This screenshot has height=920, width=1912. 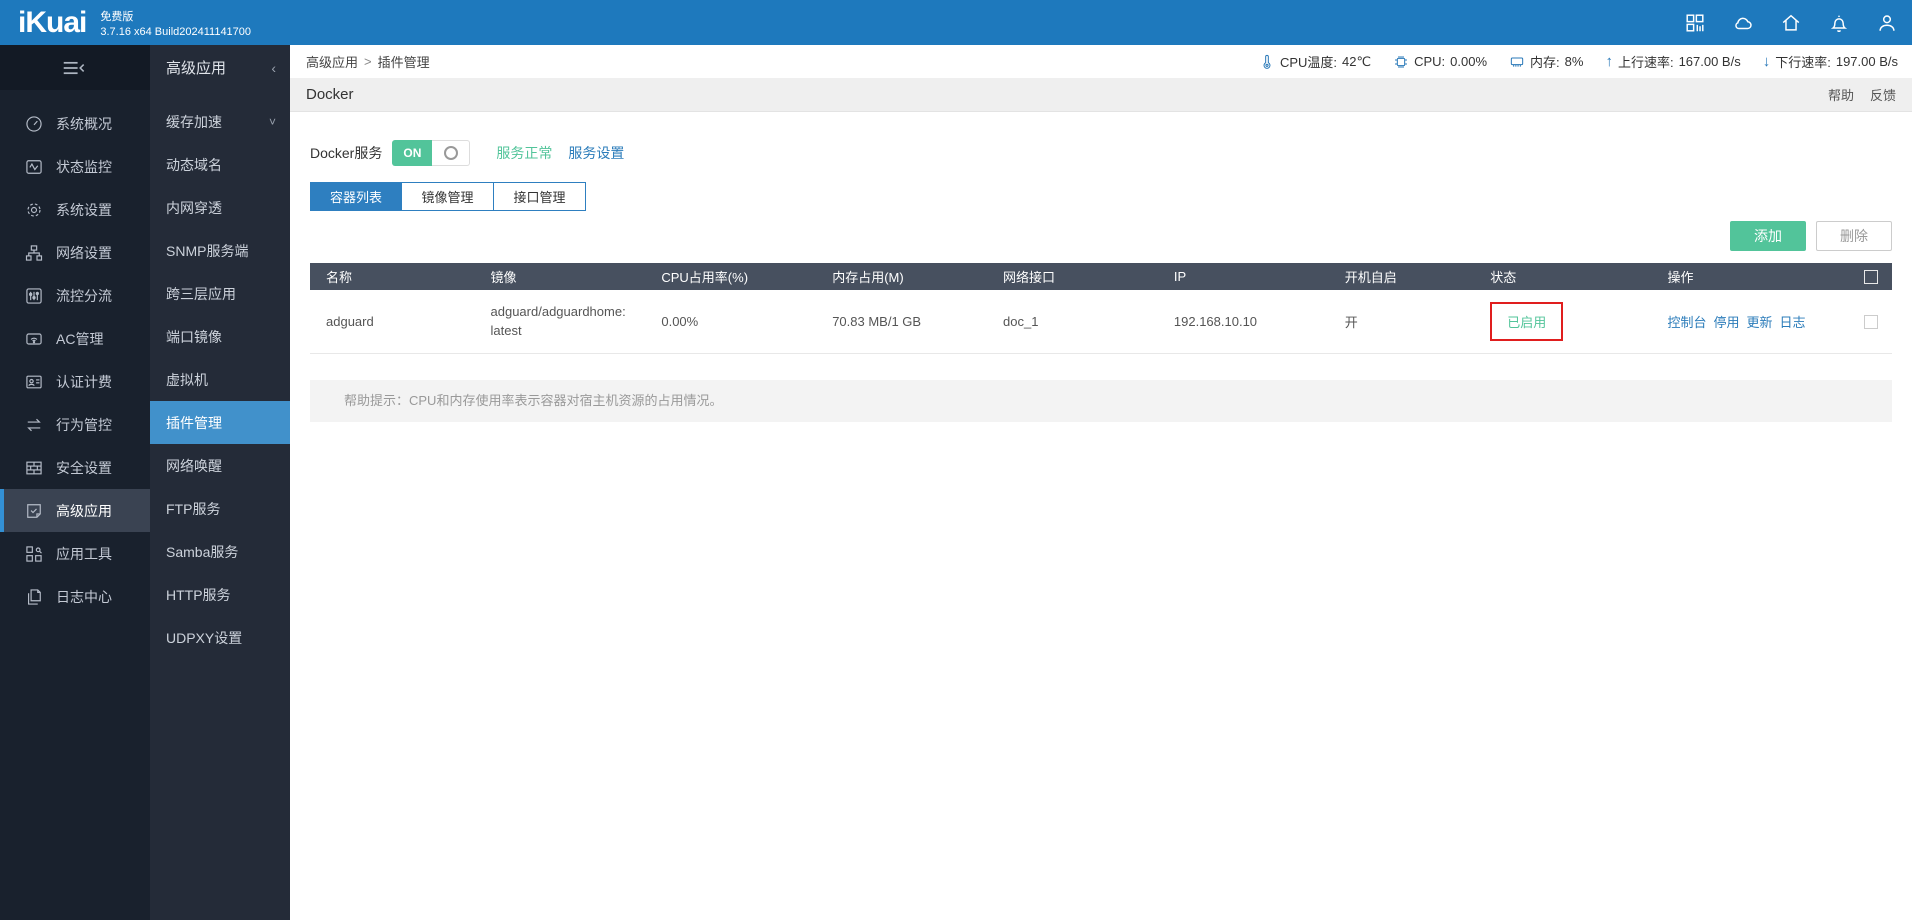 I want to click on brick-wall-icon, so click(x=34, y=468).